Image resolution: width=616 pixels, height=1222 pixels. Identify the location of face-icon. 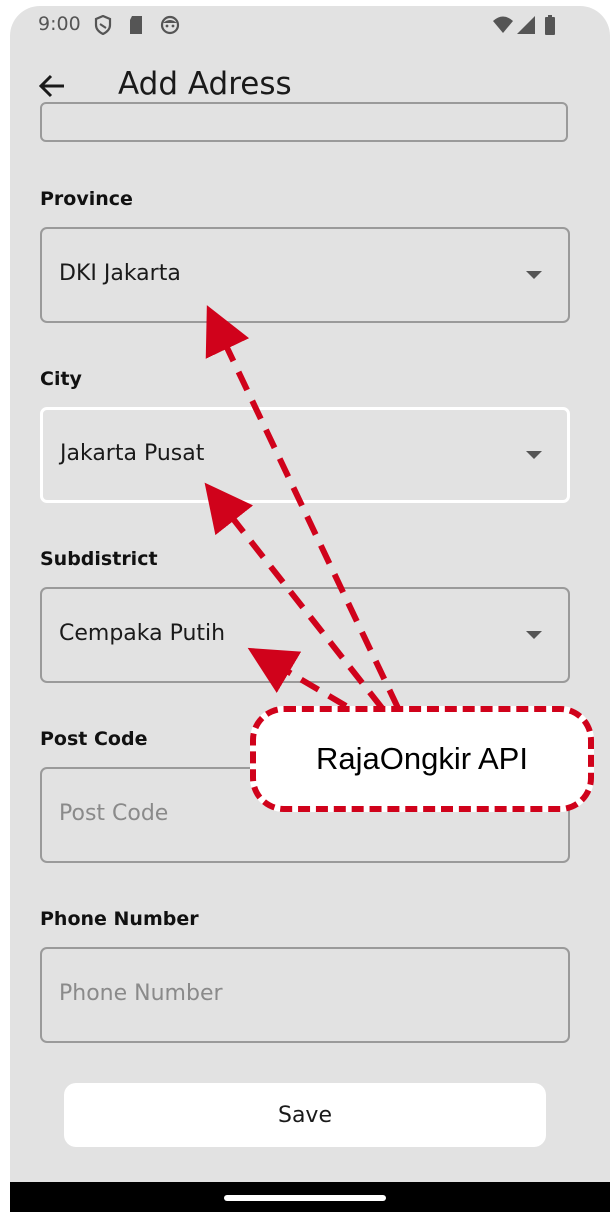
(170, 25).